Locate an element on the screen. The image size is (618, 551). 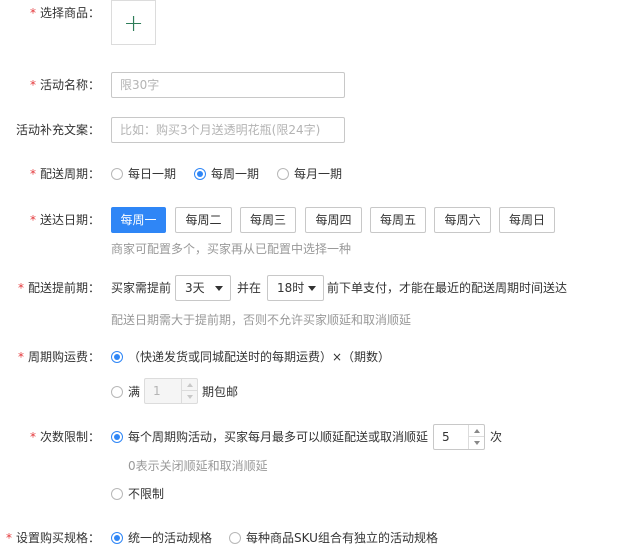
day-button-sun: 每周日 is located at coordinates (527, 220).